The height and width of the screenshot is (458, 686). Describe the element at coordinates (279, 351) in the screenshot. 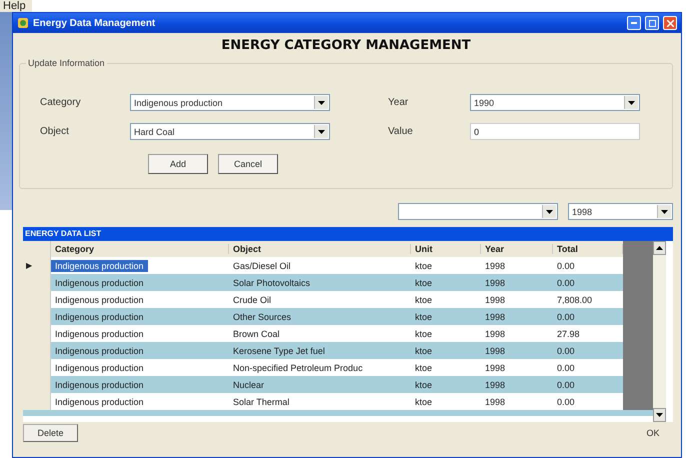

I see `table-cell-text: Kerosene Type Jet fuel` at that location.